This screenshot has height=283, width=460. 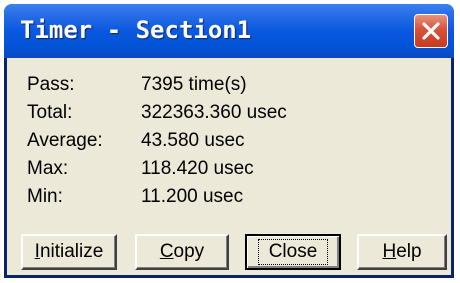 What do you see at coordinates (409, 251) in the screenshot?
I see `help-label-rest: elp` at bounding box center [409, 251].